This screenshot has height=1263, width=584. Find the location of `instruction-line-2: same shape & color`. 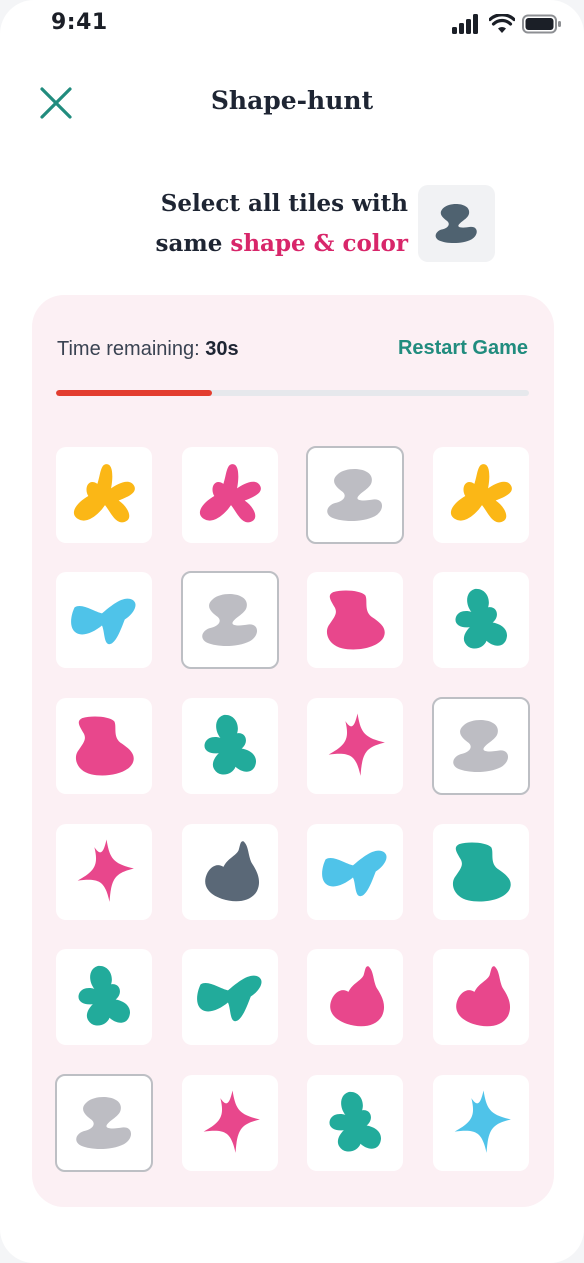

instruction-line-2: same shape & color is located at coordinates (249, 244).